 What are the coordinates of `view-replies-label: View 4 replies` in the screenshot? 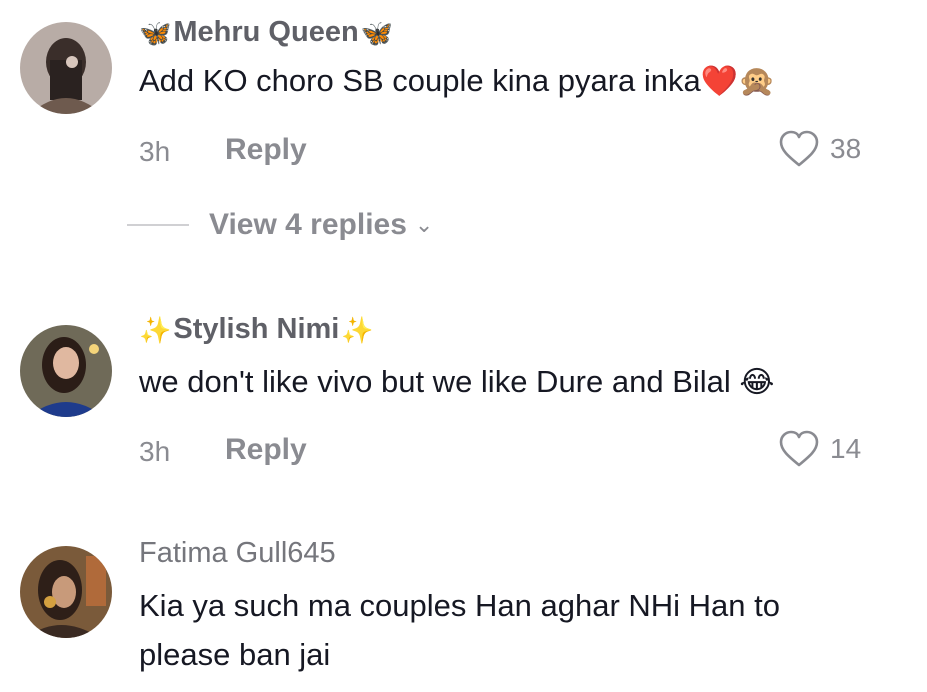 It's located at (308, 224).